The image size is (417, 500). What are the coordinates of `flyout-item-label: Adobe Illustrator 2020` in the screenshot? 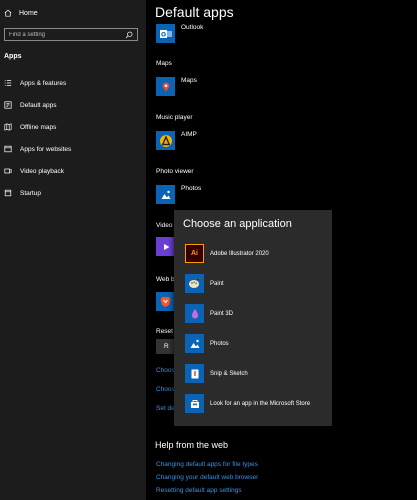 It's located at (239, 253).